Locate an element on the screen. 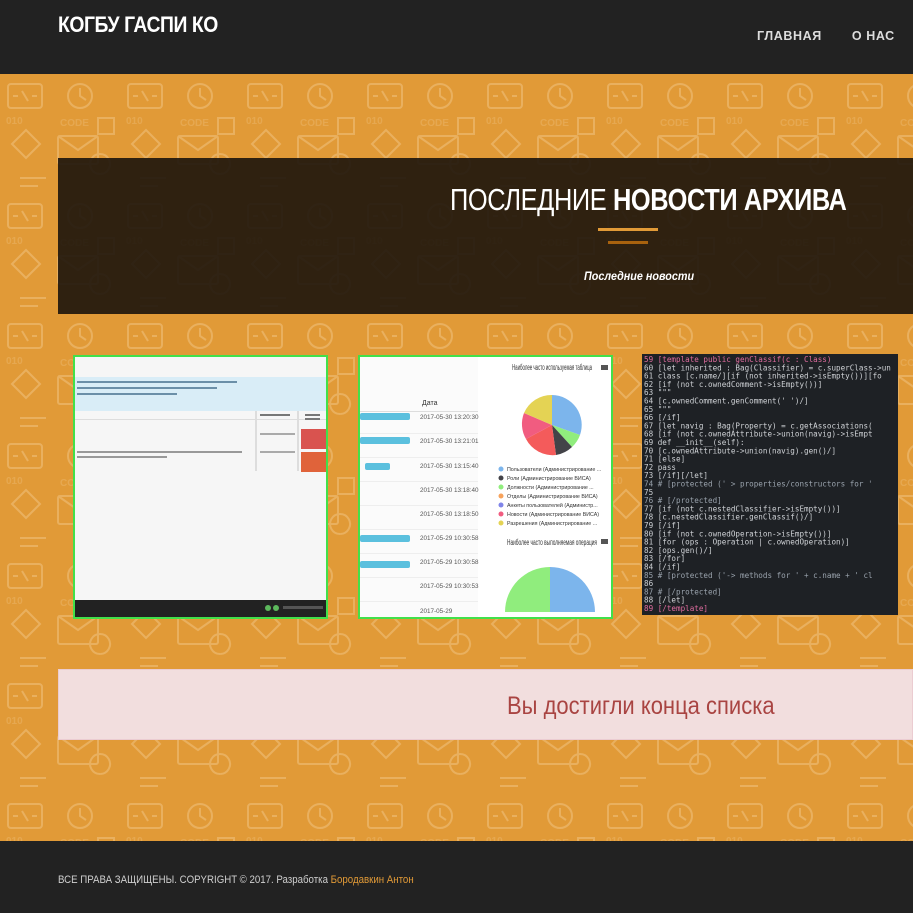 This screenshot has width=913, height=913. chart1-title: Наиболее часто используемая таблица is located at coordinates (552, 367).